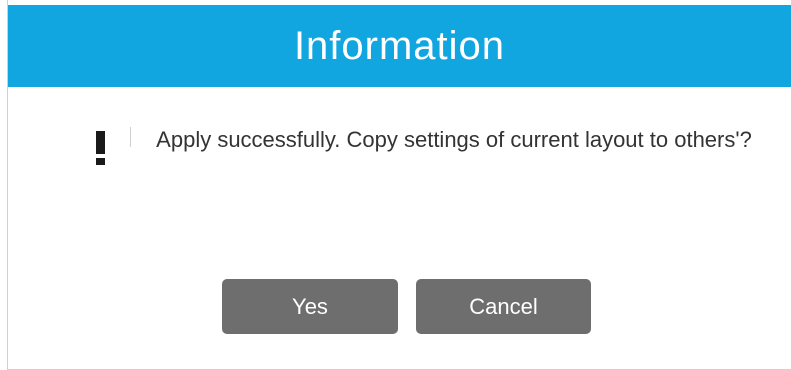 The image size is (791, 370). What do you see at coordinates (310, 306) in the screenshot?
I see `yes-button: Yes` at bounding box center [310, 306].